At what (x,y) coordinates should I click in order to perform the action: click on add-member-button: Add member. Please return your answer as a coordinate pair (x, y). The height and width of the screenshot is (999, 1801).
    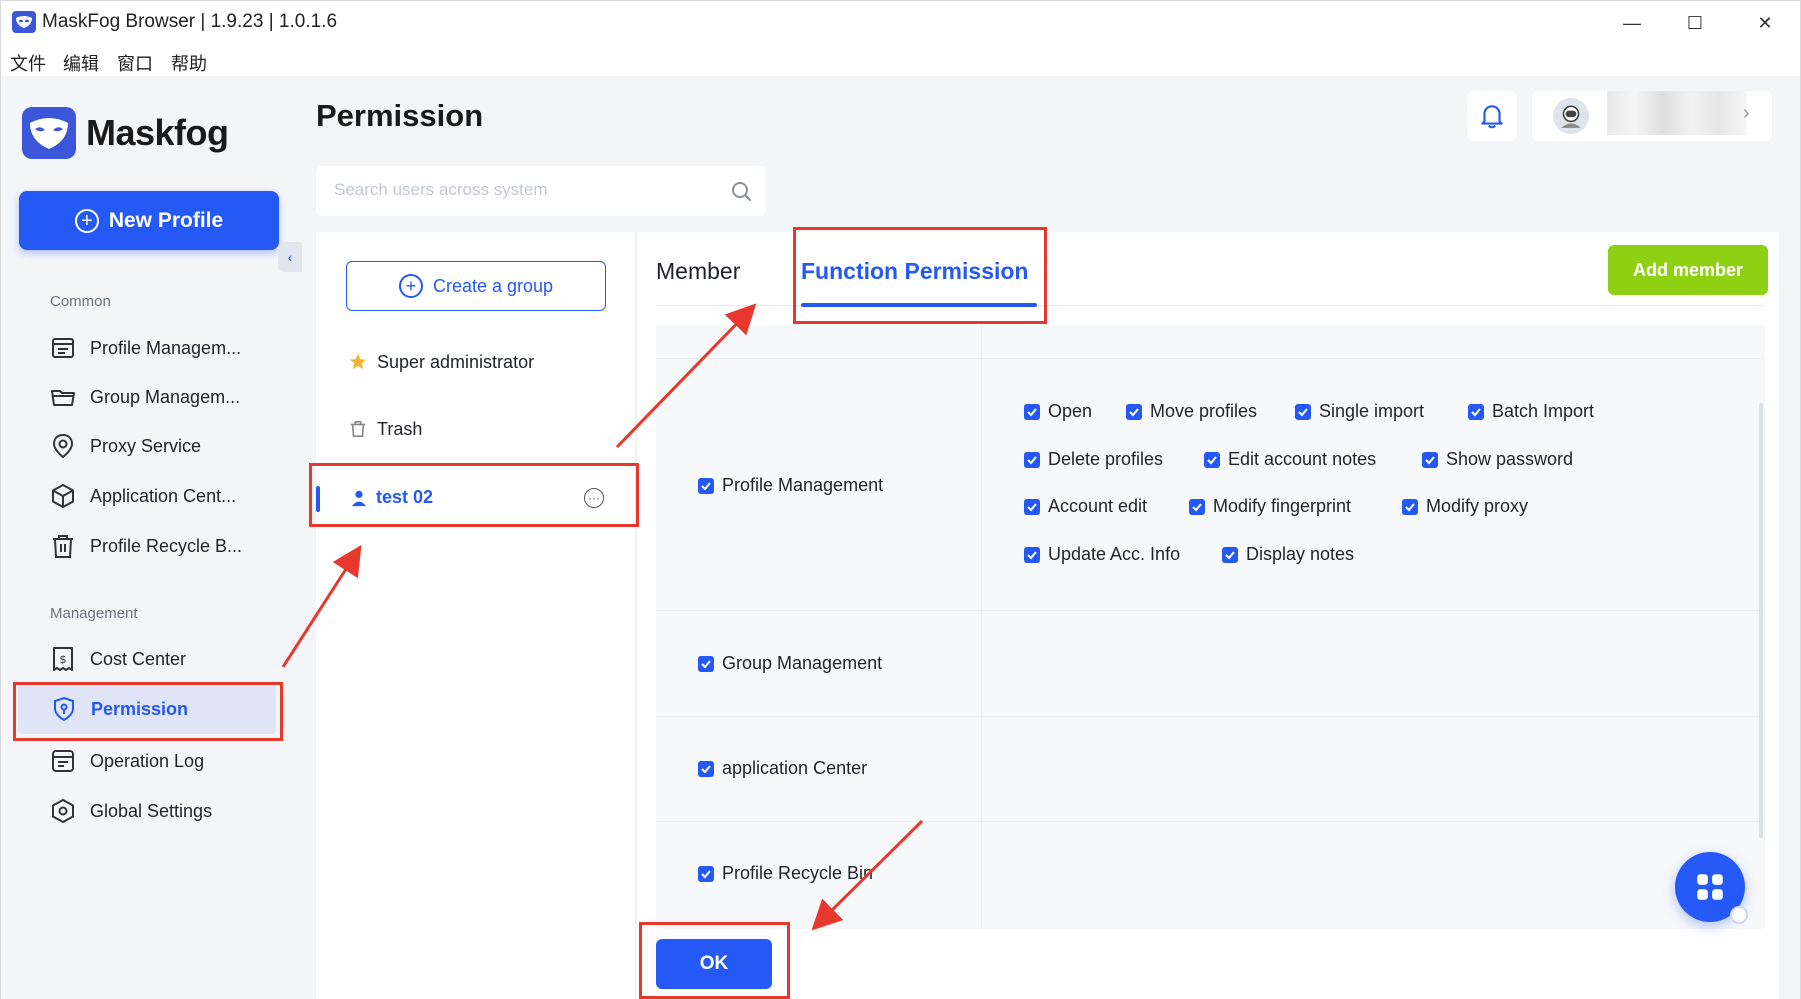
    Looking at the image, I should click on (1688, 270).